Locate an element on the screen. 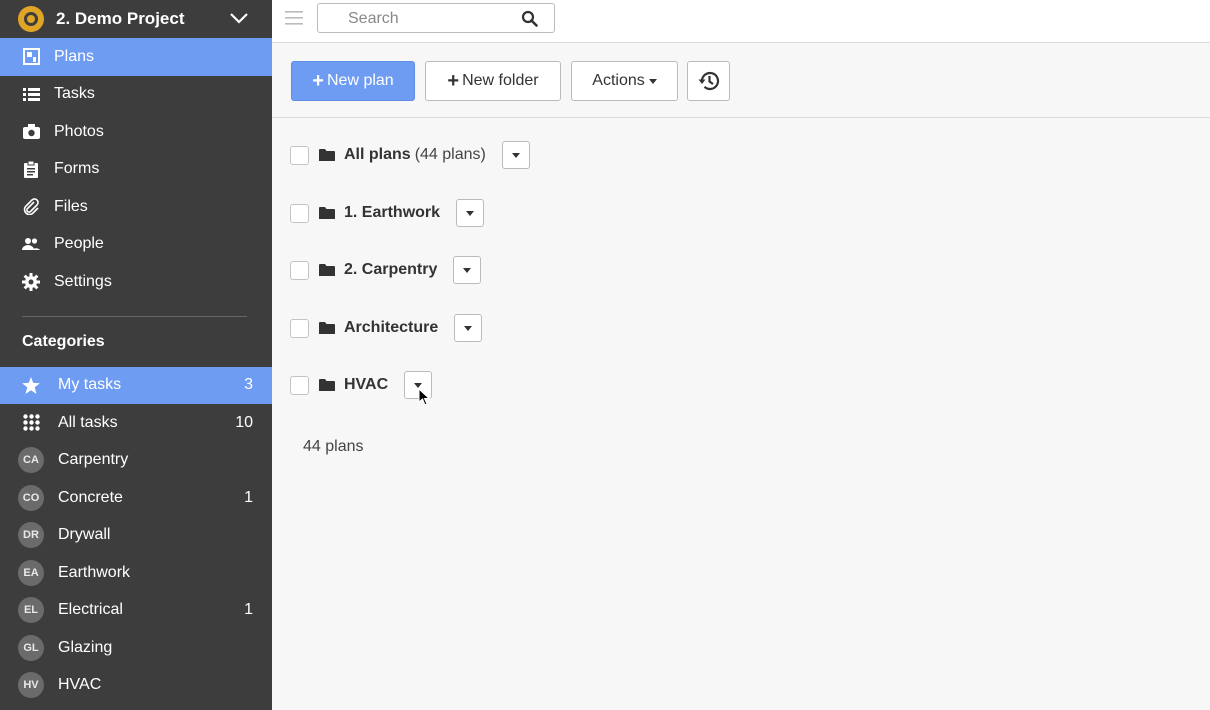  chevron-down-icon is located at coordinates (239, 18).